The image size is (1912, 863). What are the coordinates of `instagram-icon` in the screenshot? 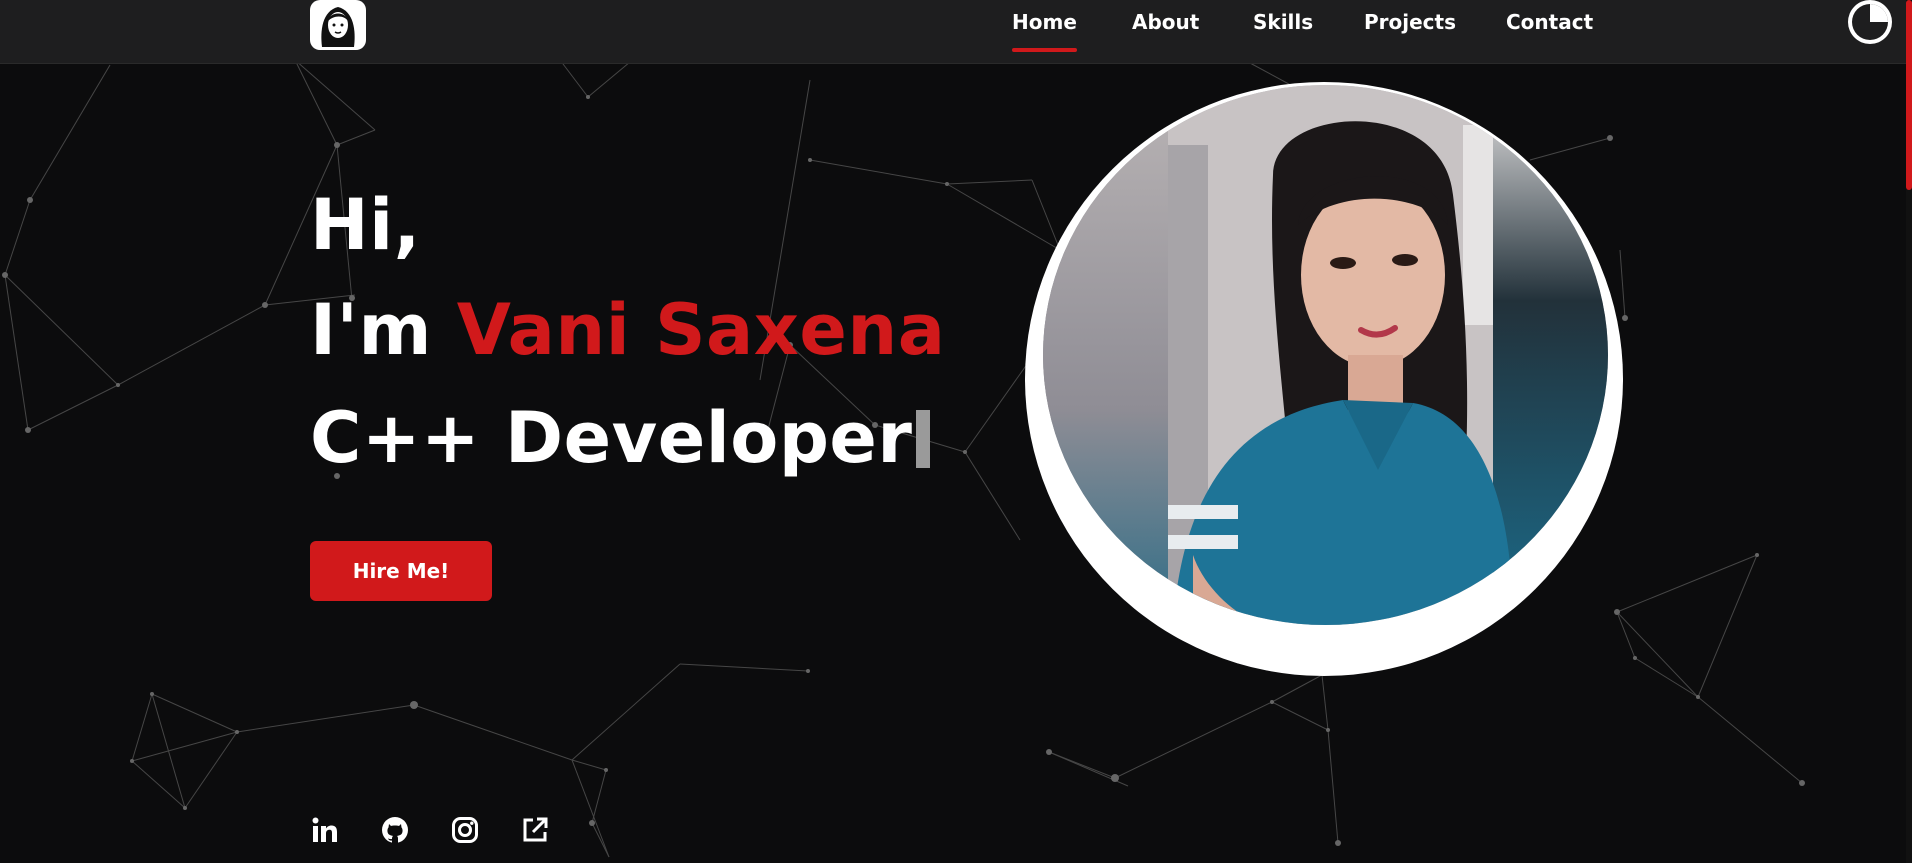 It's located at (465, 830).